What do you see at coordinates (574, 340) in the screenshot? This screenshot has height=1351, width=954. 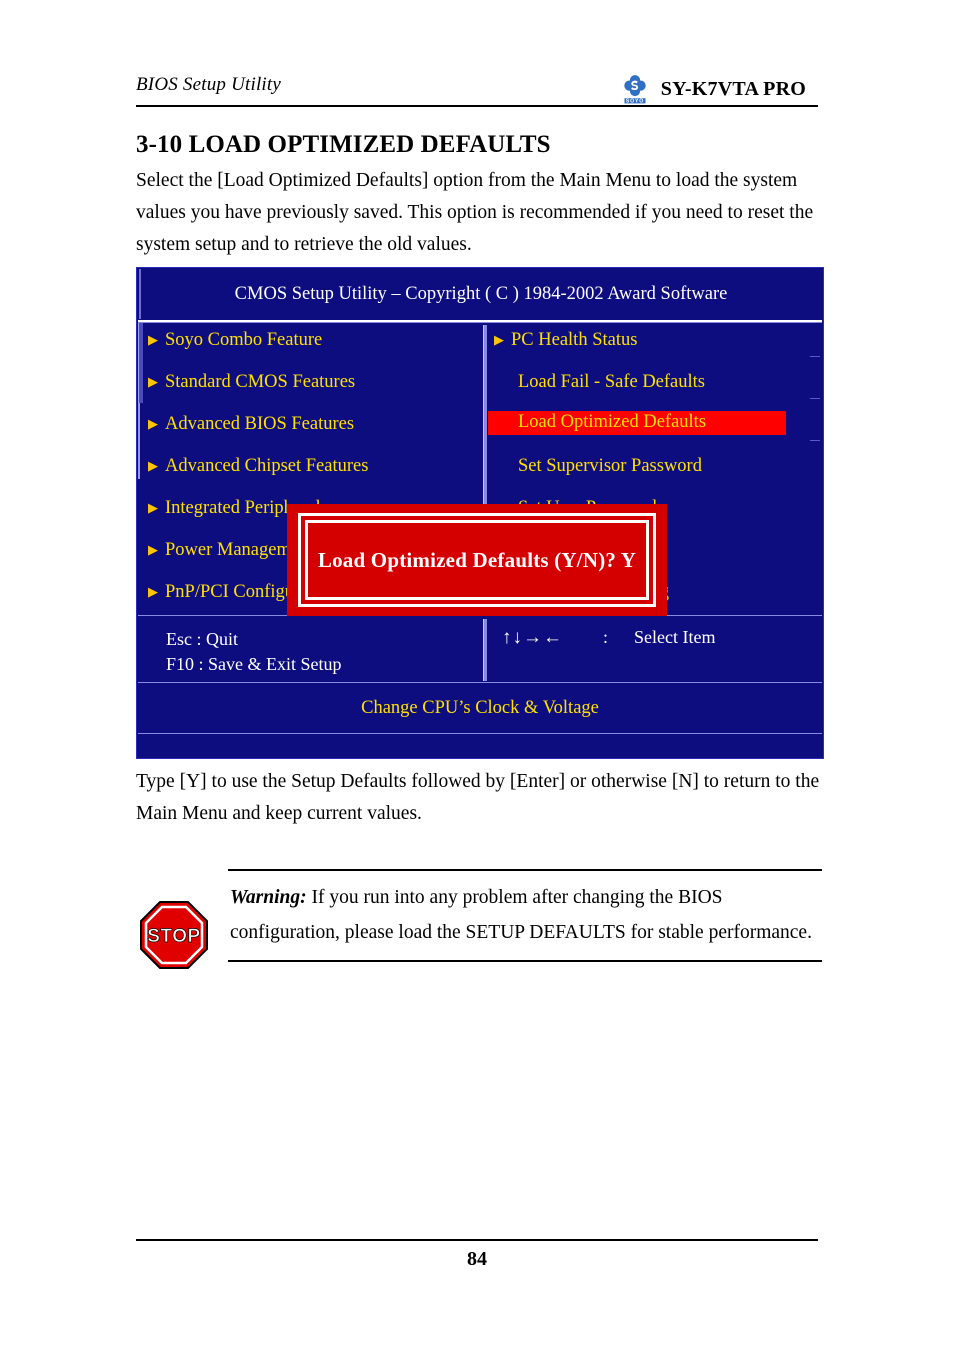 I see `bios-menu-item-label: PC Health Status` at bounding box center [574, 340].